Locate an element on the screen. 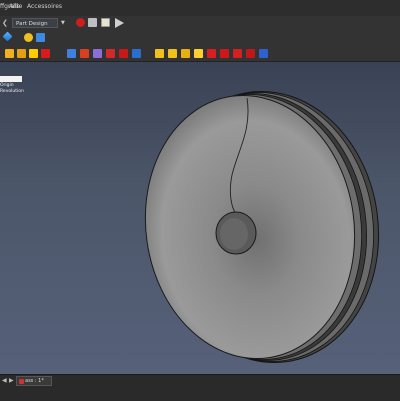 This screenshot has width=400, height=401. clone-icon is located at coordinates (136, 53).